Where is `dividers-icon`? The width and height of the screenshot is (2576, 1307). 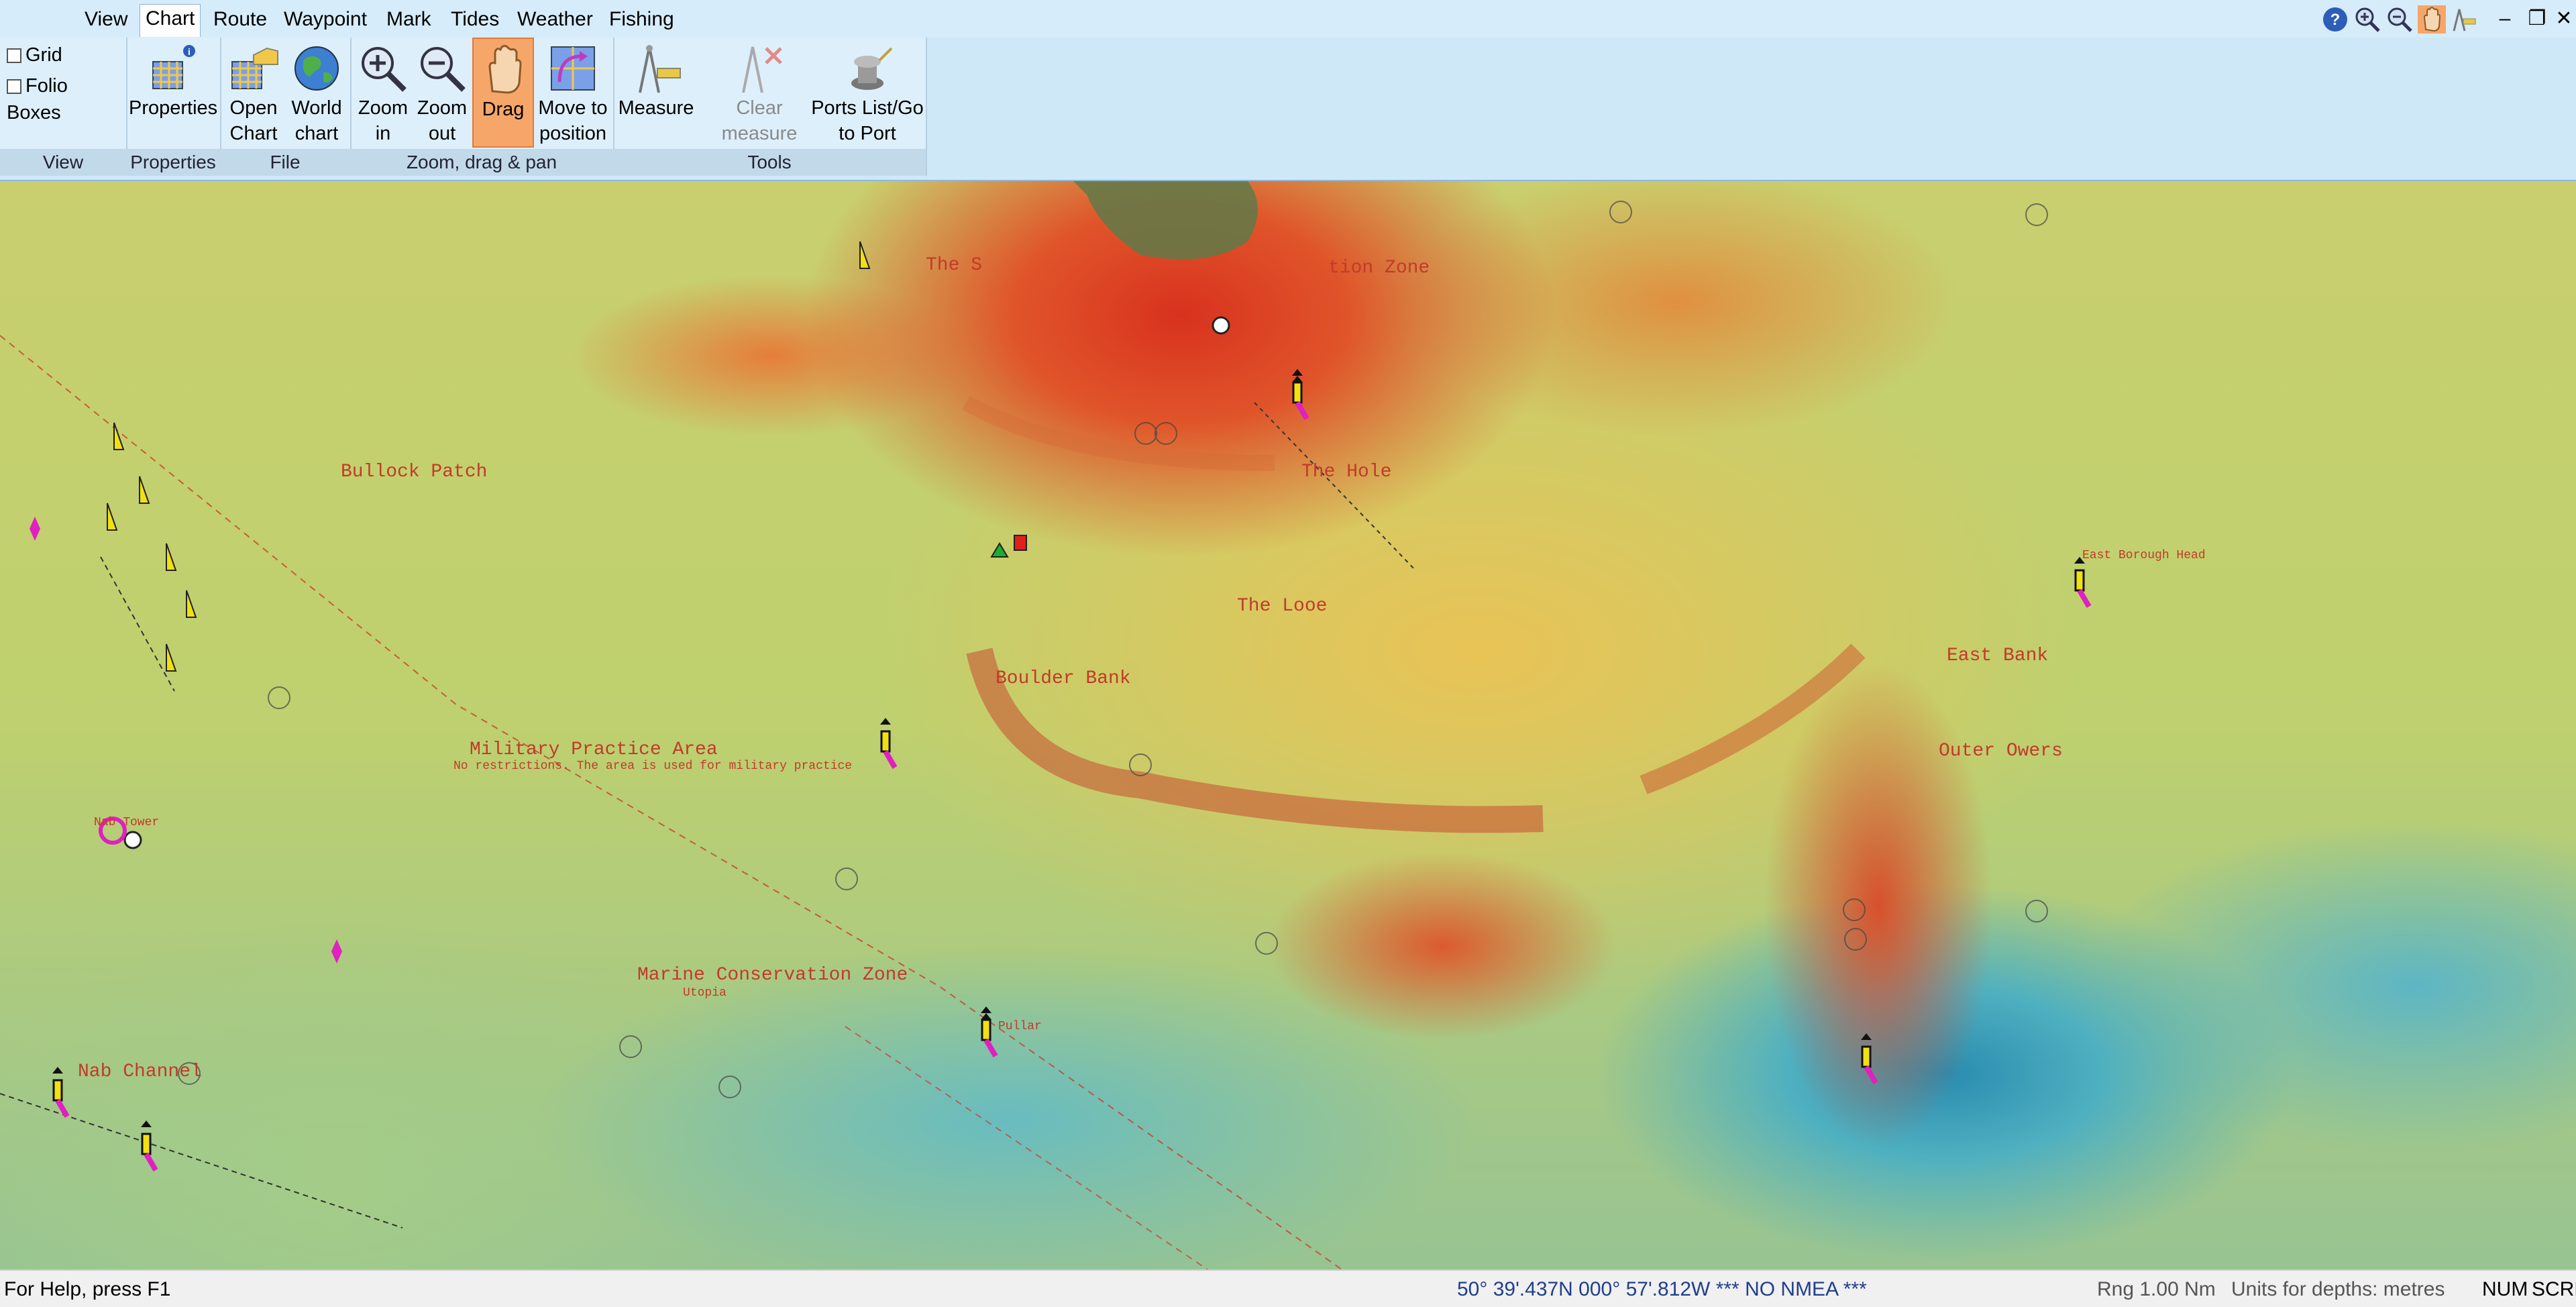
dividers-icon is located at coordinates (660, 69).